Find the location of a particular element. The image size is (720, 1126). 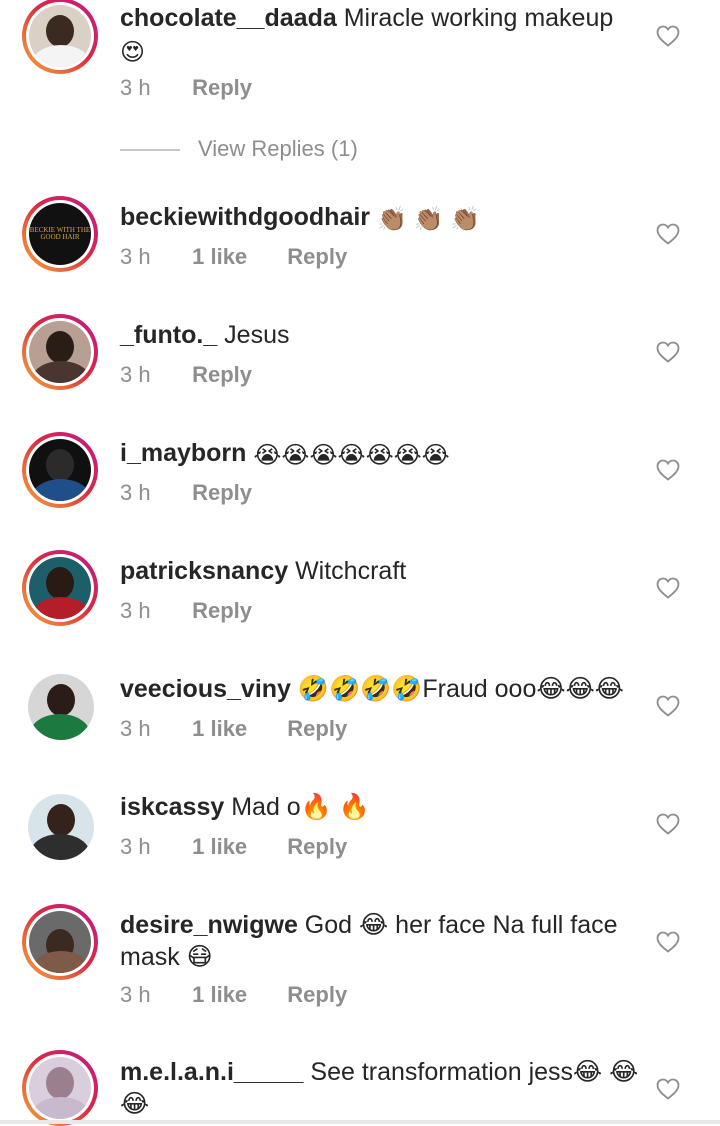

comment-text: Miracle working makeup is located at coordinates (475, 18).